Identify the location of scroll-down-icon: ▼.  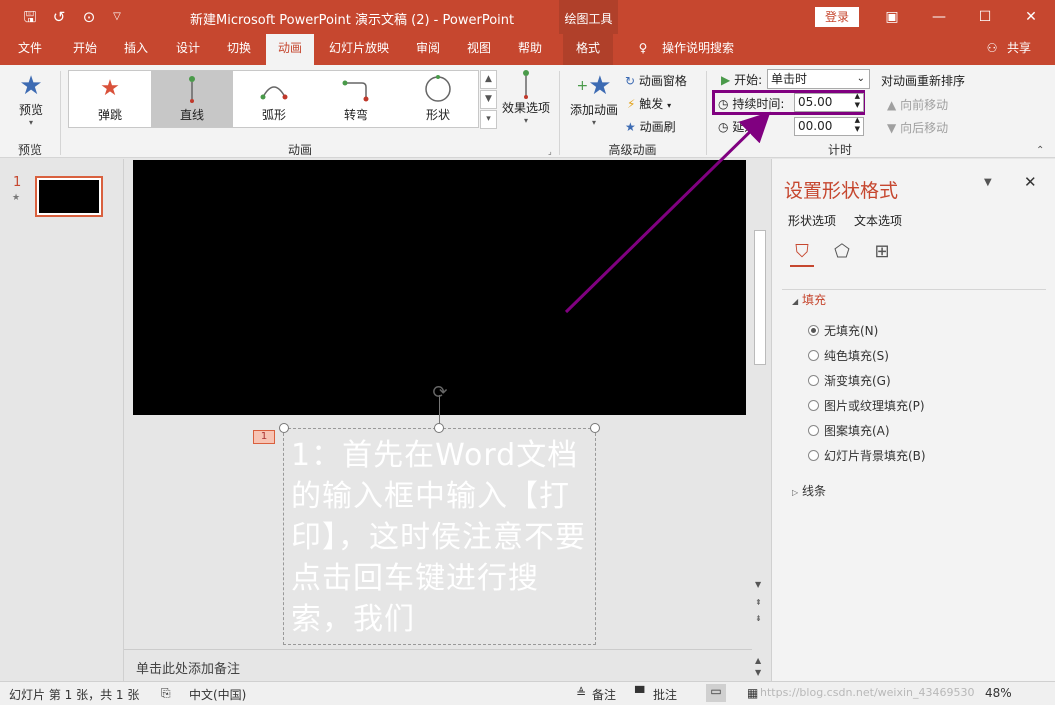
(758, 584).